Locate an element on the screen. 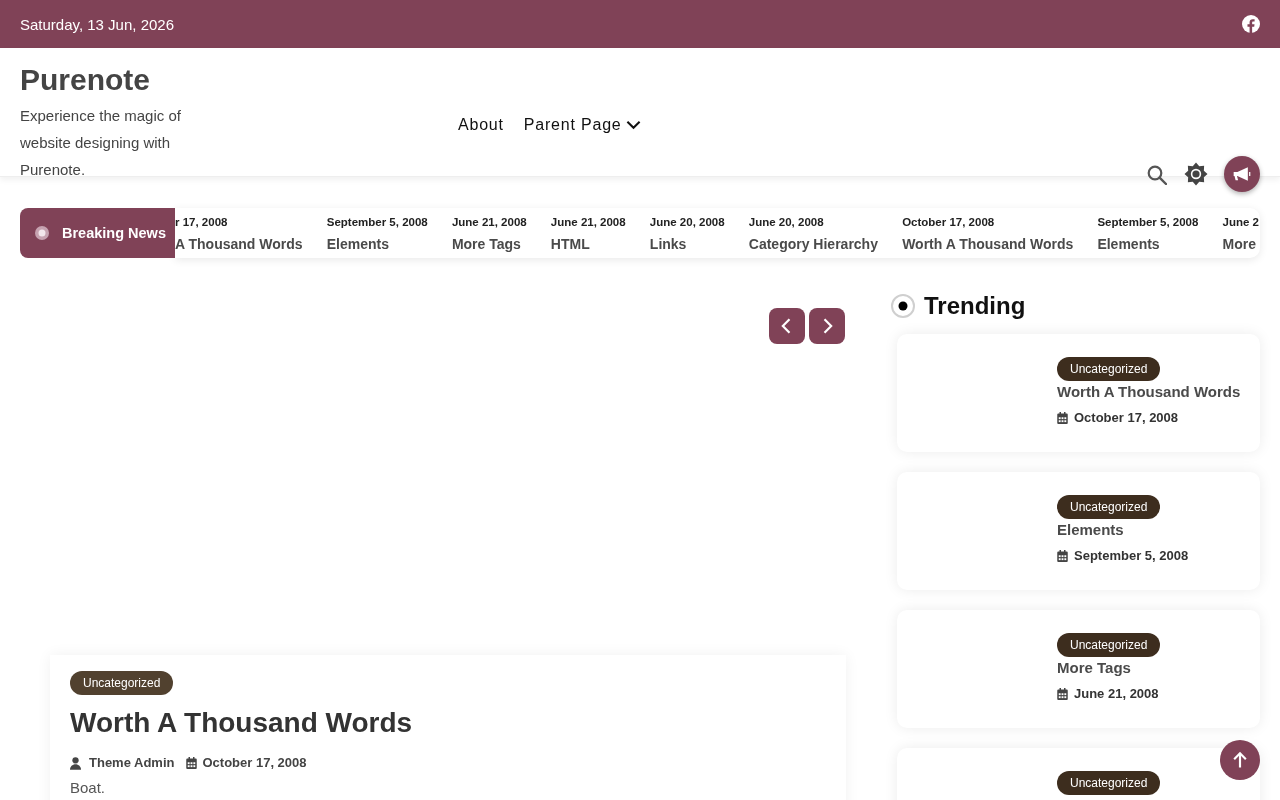 The height and width of the screenshot is (800, 1280). ticker-headline: A Thousand Words is located at coordinates (239, 244).